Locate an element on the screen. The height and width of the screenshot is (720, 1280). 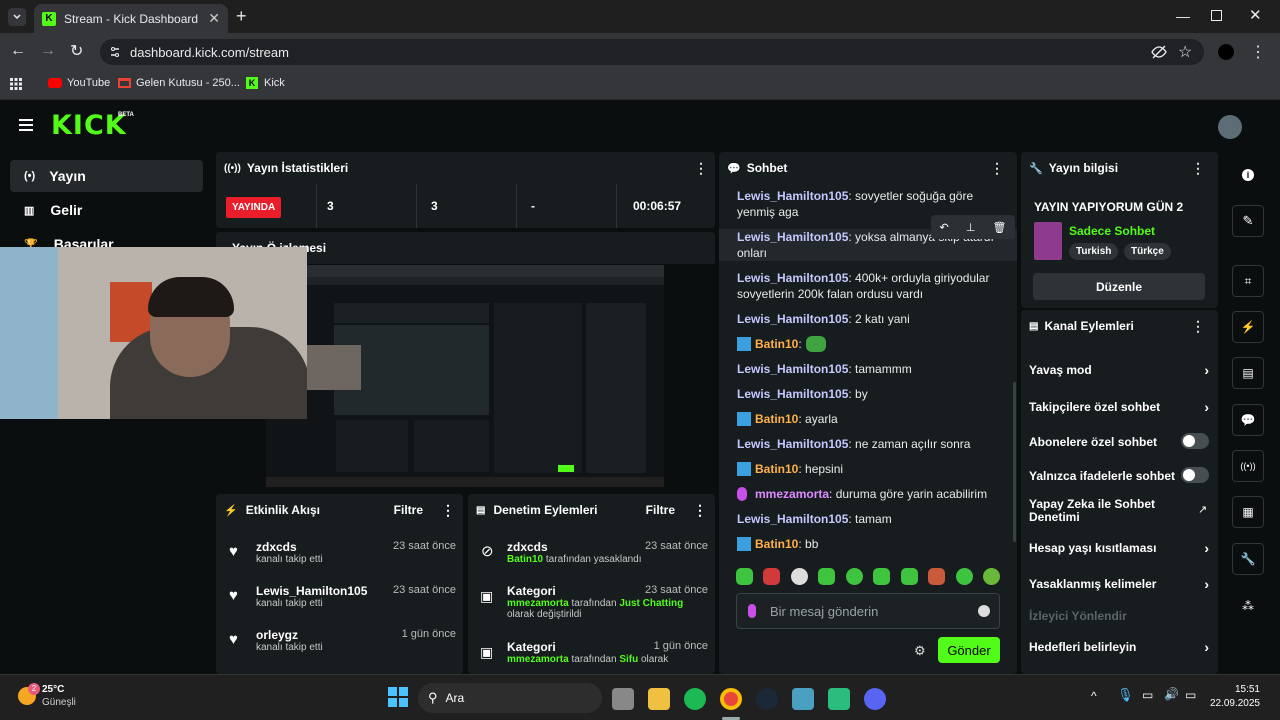
chat-message: Batin10: hepsini is located at coordinates (868, 469).